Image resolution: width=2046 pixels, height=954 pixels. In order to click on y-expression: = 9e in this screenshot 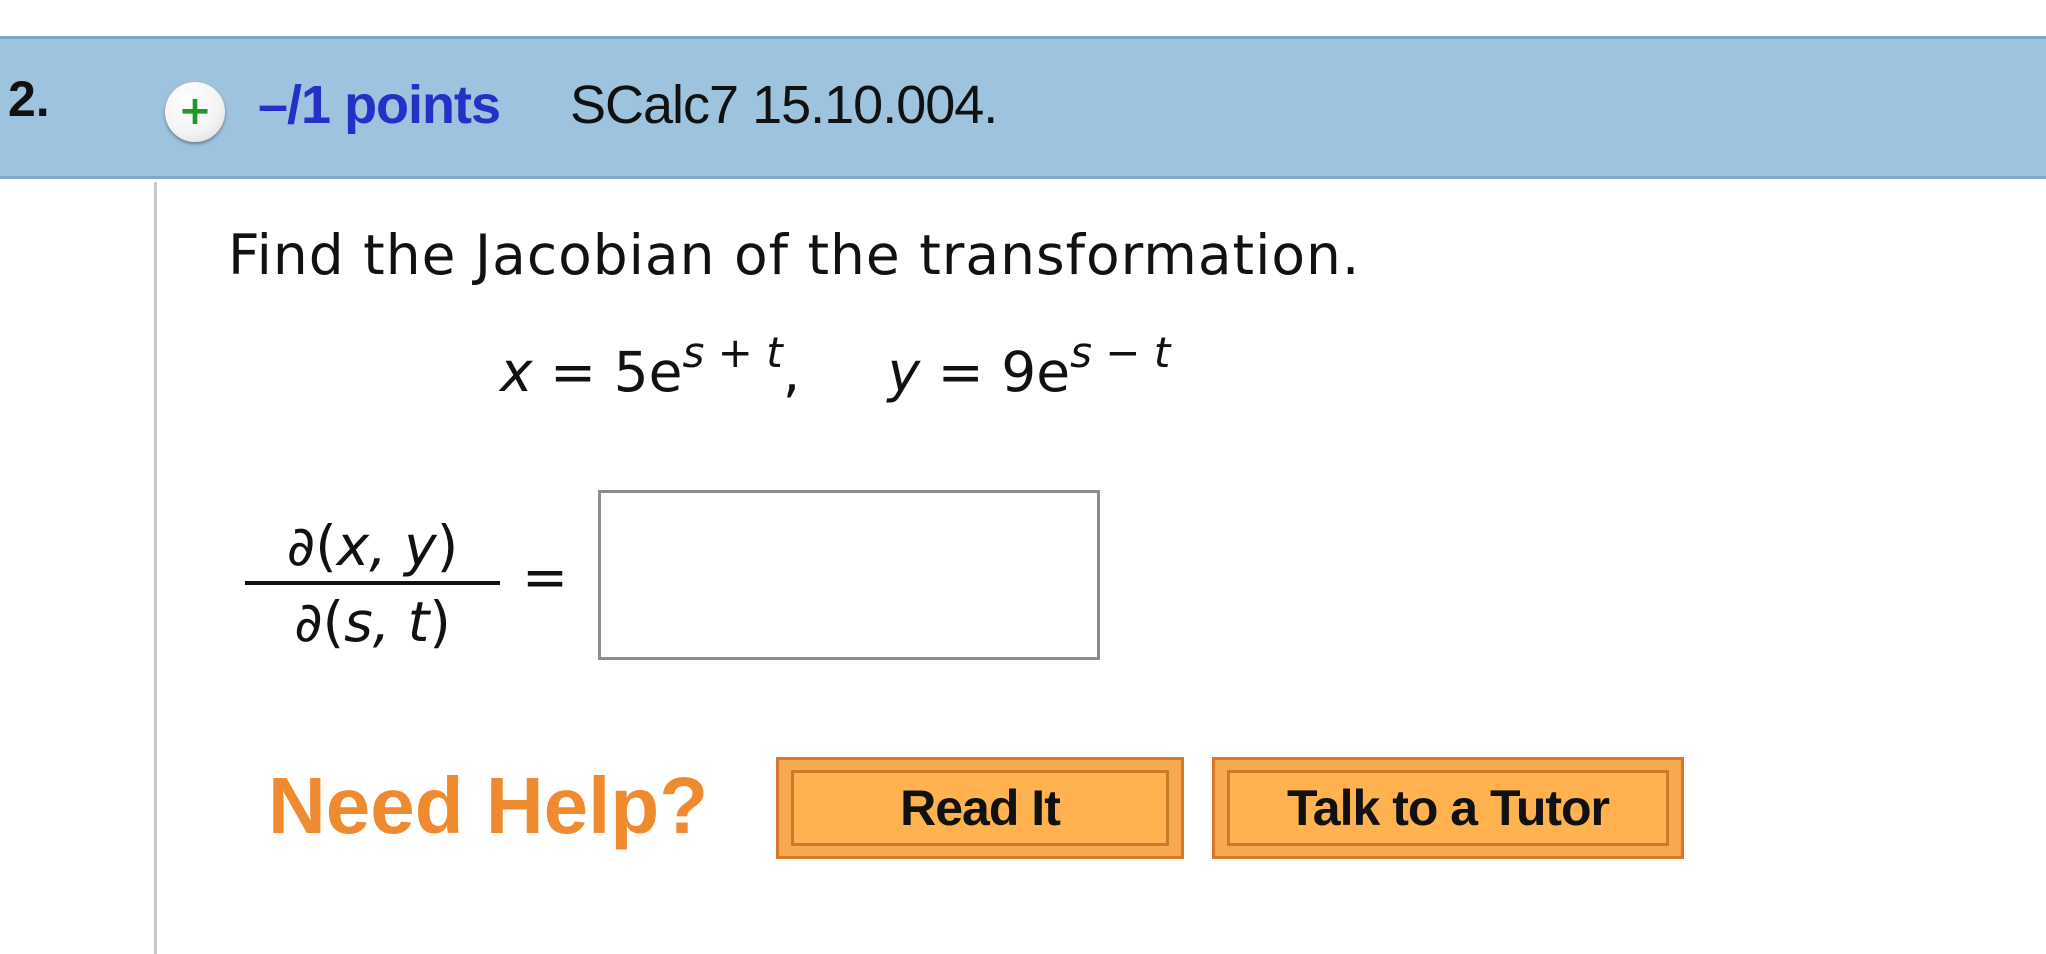, I will do `click(995, 372)`.